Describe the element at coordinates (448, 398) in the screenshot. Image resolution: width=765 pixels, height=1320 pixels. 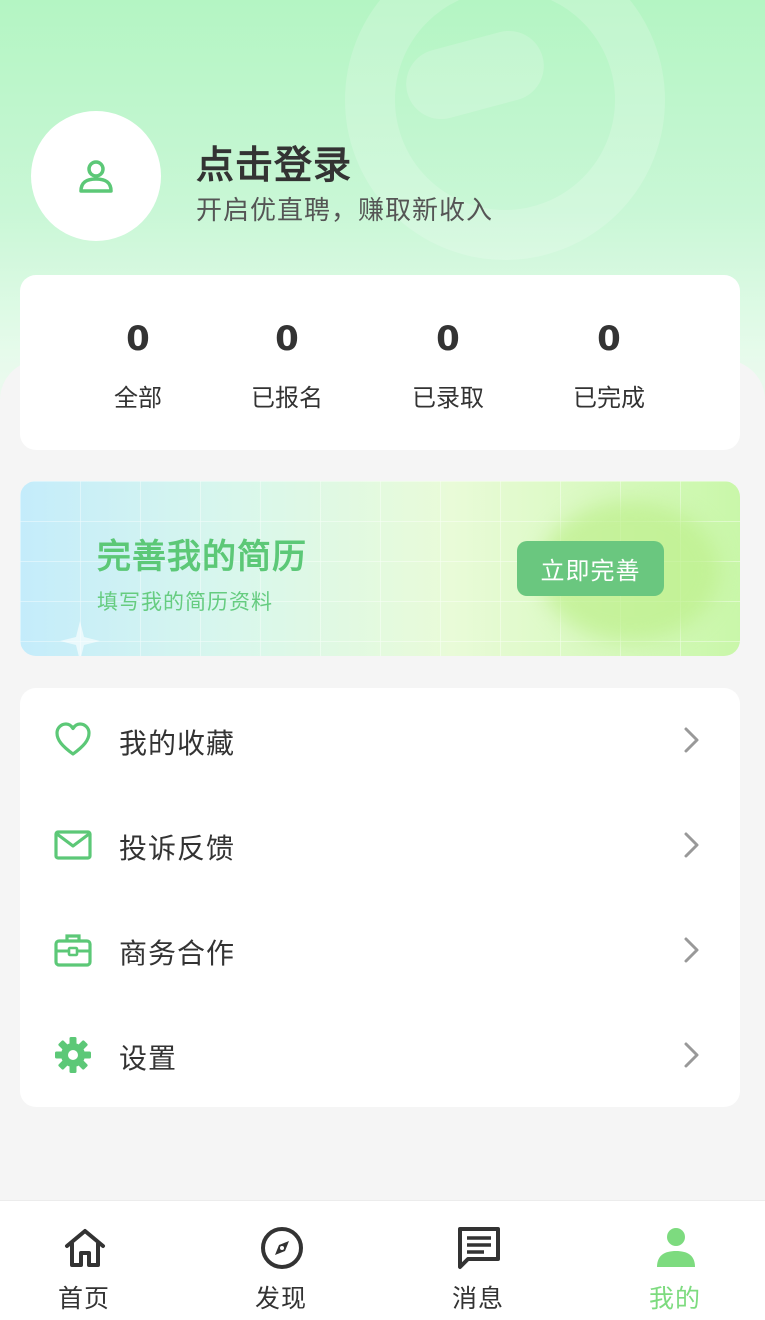
I see `stat-label: 已录取` at that location.